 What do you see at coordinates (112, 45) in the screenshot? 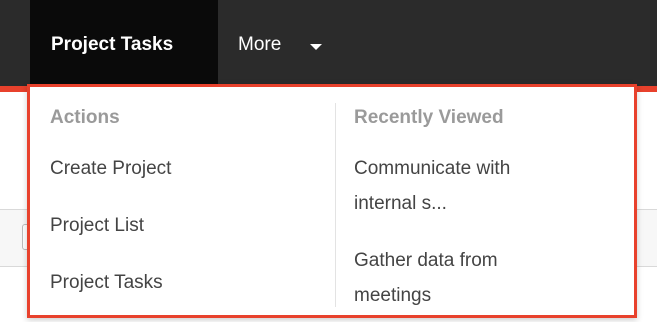
I see `tab-project-tasks-label: Project Tasks` at bounding box center [112, 45].